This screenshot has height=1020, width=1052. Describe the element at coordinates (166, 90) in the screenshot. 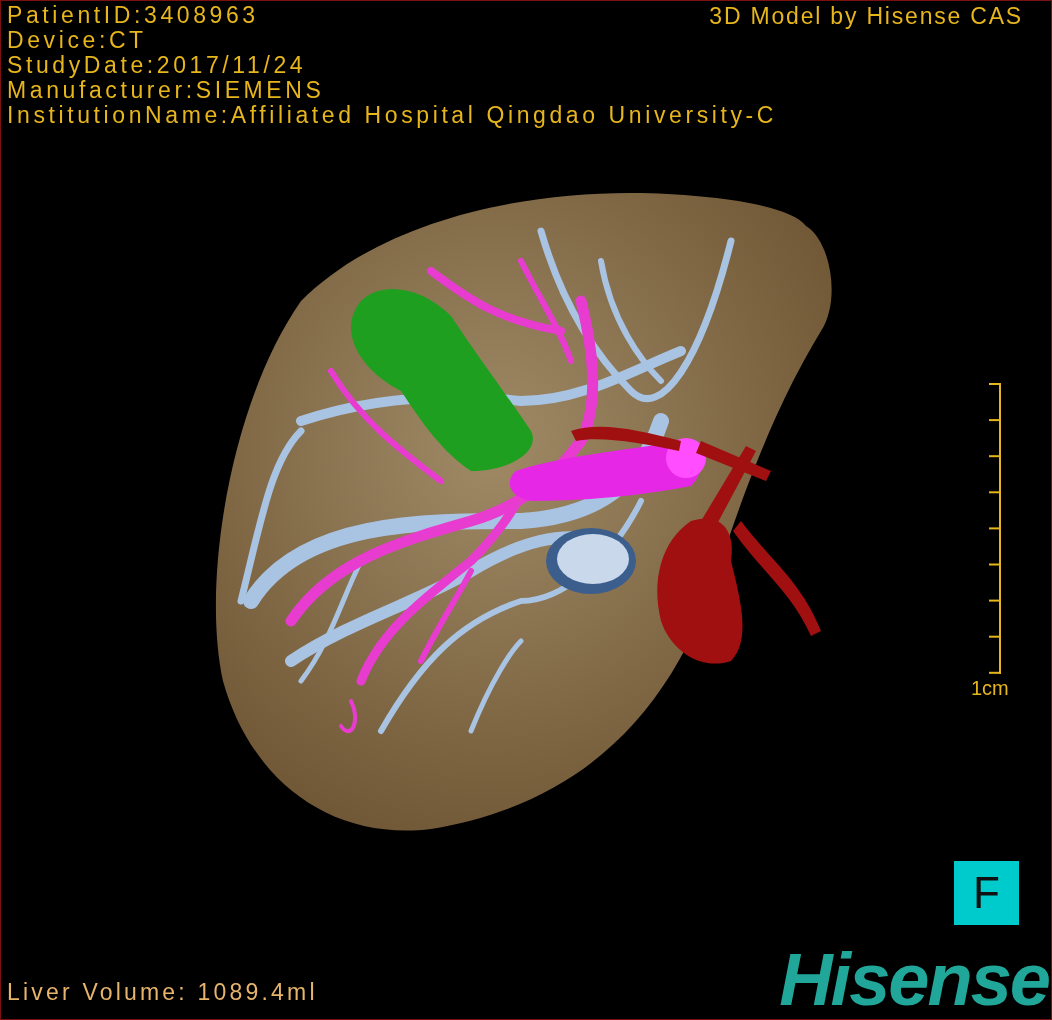

I see `info-text: Manufacturer:SIEMENS` at that location.